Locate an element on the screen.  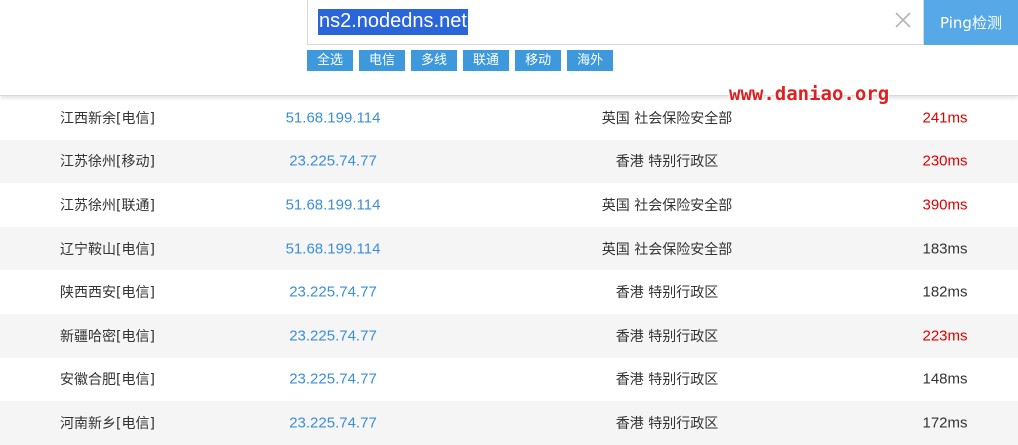
latency-value: 230ms is located at coordinates (945, 161).